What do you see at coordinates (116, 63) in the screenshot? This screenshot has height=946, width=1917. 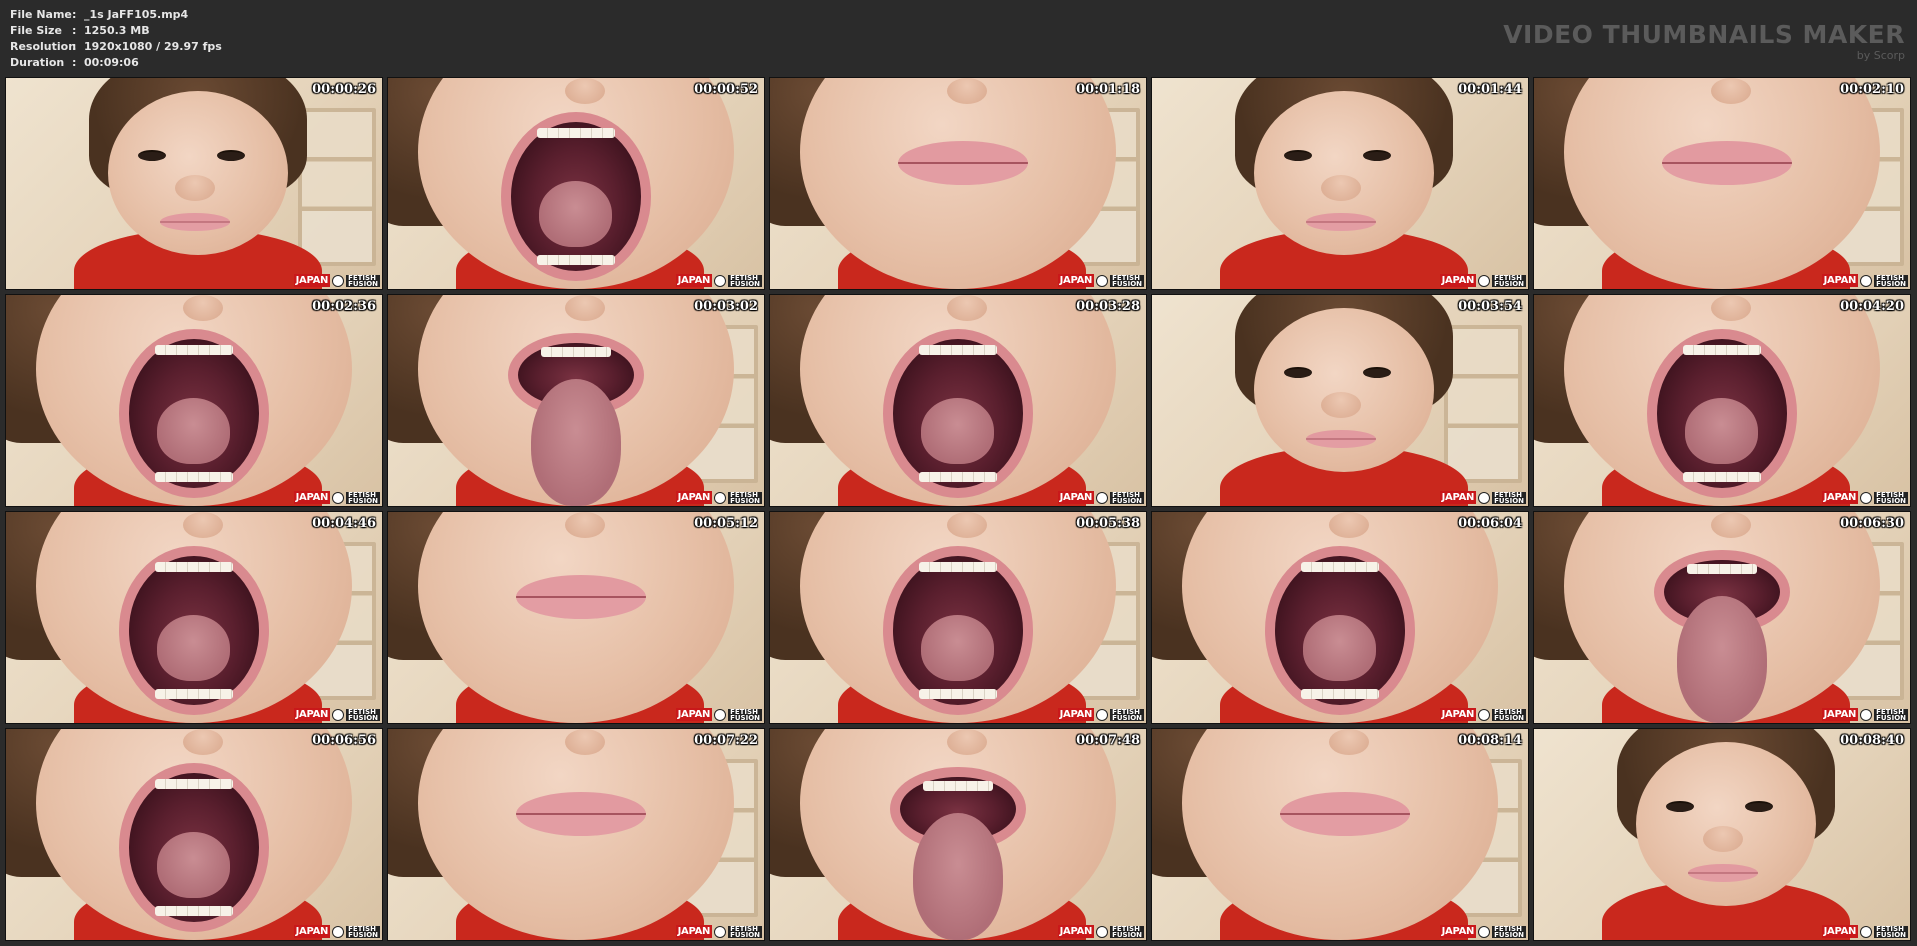 I see `file-info-row: Duration:00:09:06` at bounding box center [116, 63].